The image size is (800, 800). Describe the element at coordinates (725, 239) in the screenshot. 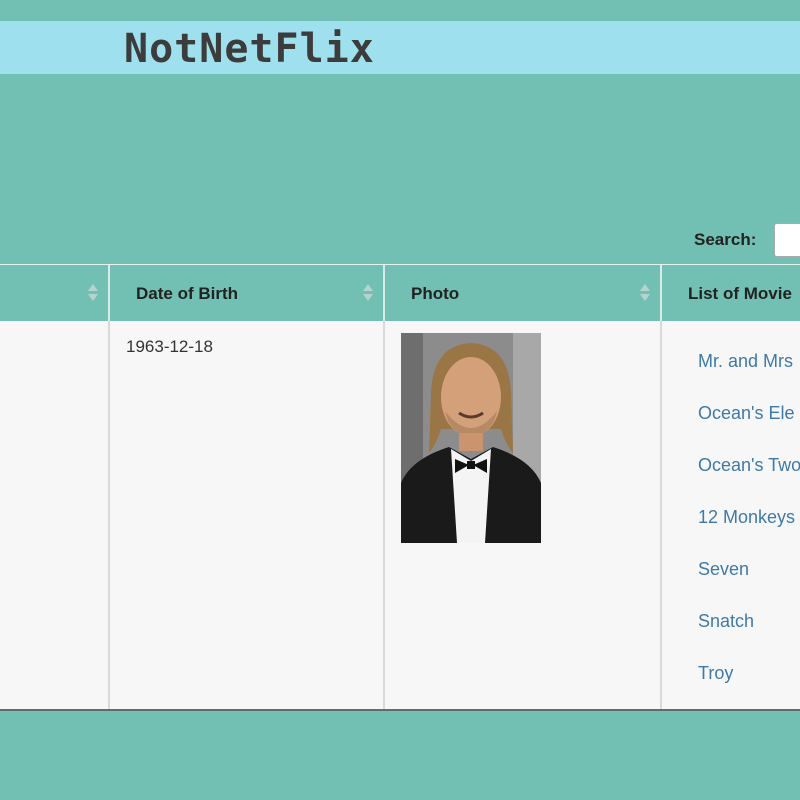

I see `search-label: Search:` at that location.